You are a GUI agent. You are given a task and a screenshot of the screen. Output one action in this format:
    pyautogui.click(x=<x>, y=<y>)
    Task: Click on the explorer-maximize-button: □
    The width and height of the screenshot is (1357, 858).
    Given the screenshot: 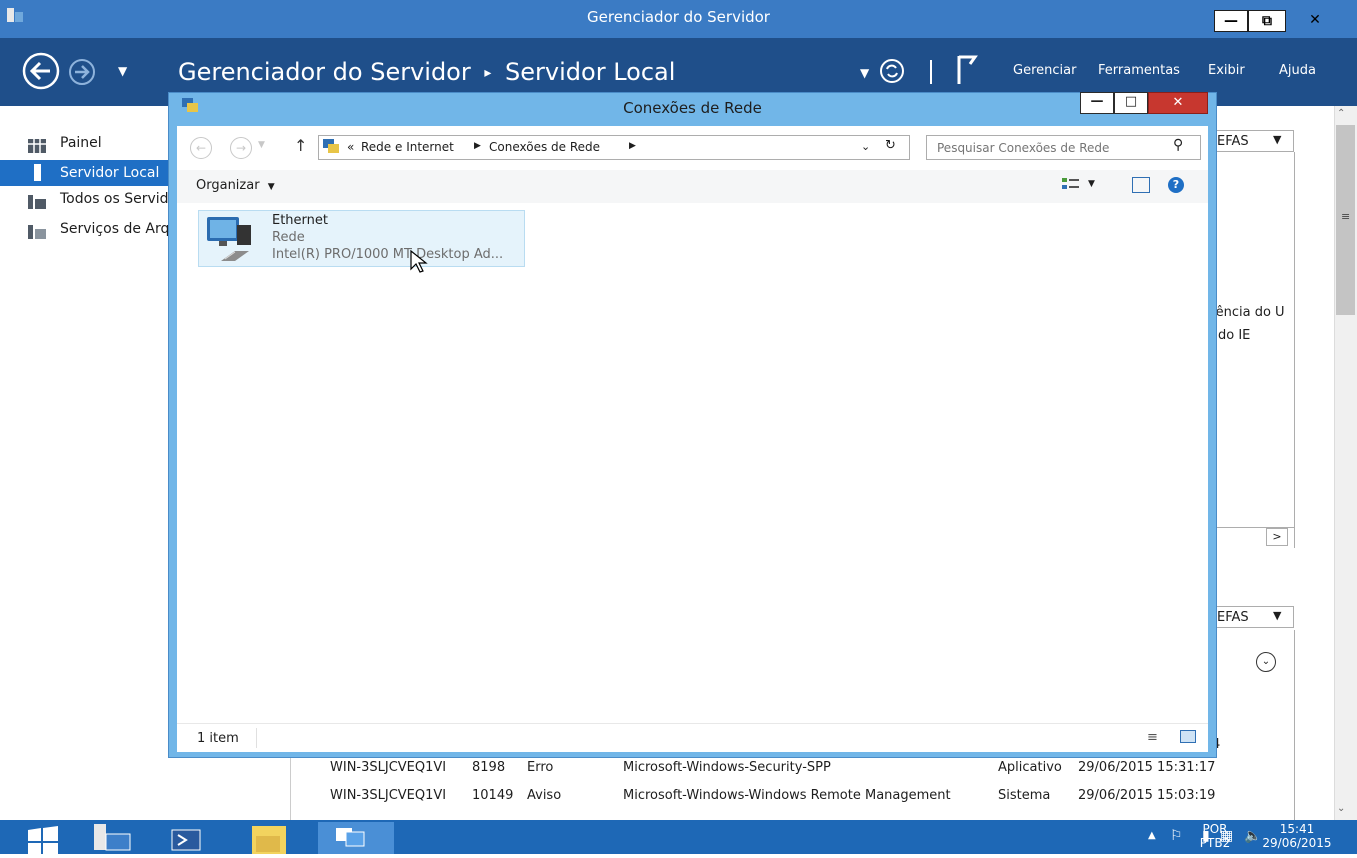 What is the action you would take?
    pyautogui.click(x=1131, y=103)
    